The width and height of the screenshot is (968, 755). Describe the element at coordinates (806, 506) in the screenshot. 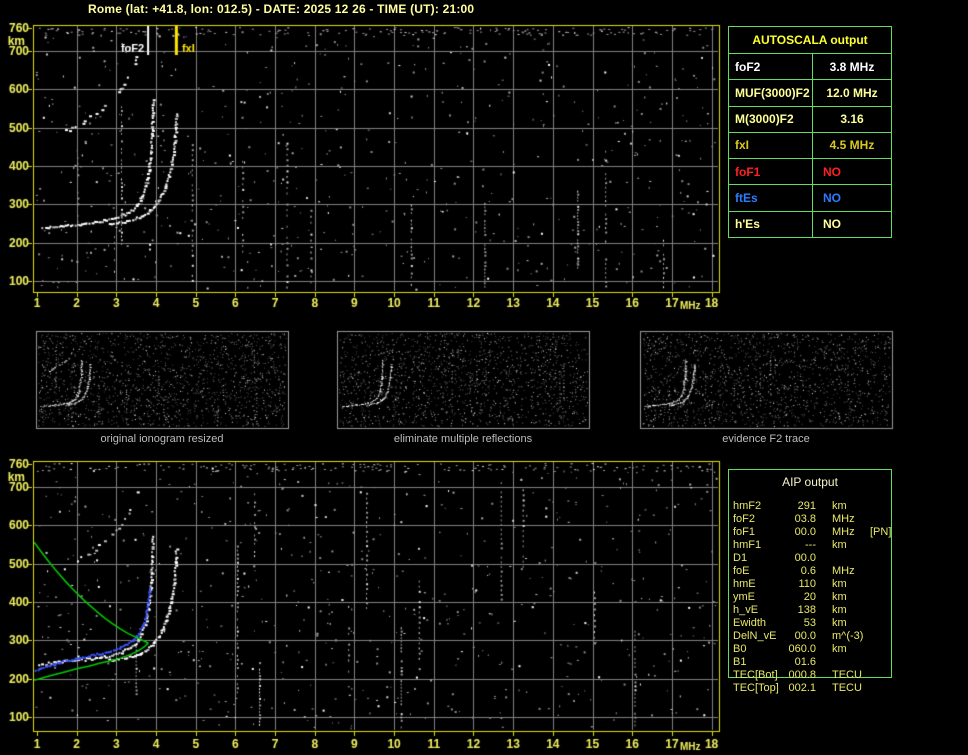

I see `aip-value: 291` at that location.